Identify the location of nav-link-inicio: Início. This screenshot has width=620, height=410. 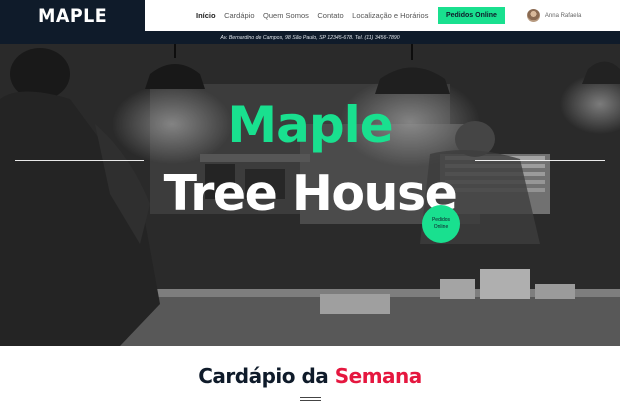
(206, 15).